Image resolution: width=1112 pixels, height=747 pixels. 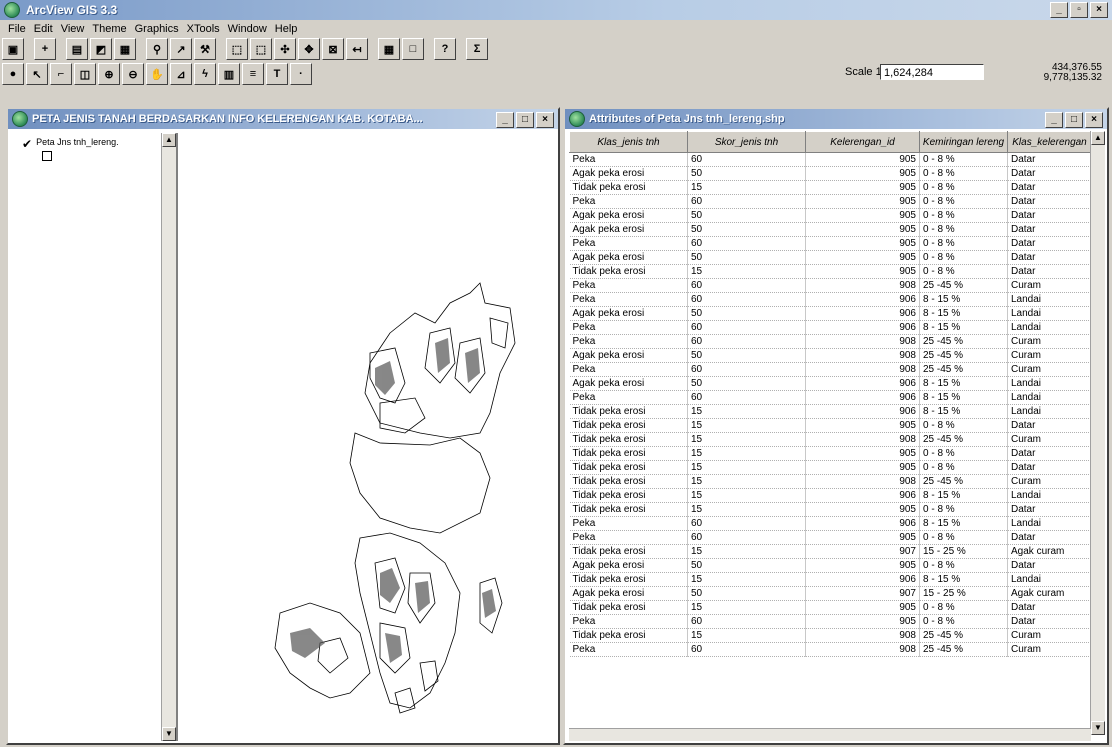 I want to click on theme-properties-icon: ▤, so click(x=77, y=49).